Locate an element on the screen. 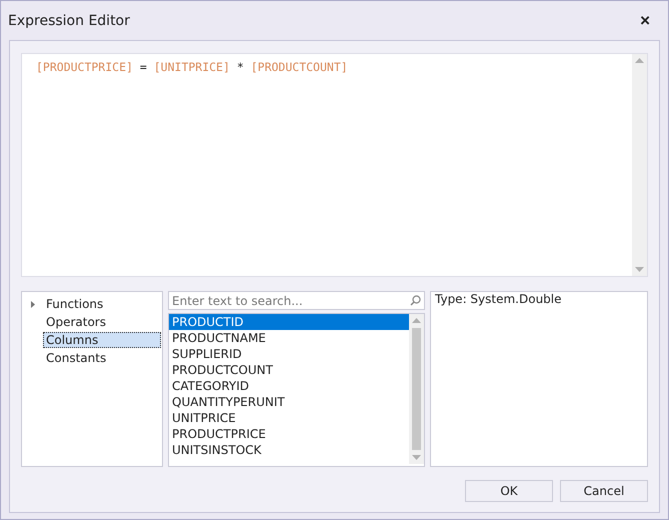  scroll-thumb is located at coordinates (416, 389).